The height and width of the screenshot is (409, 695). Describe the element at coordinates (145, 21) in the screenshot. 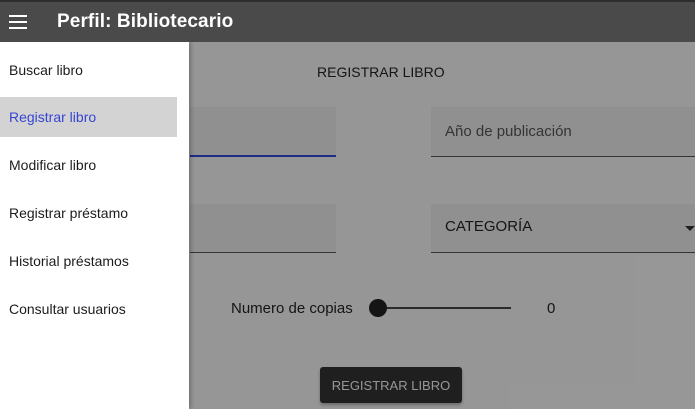

I see `app-title: Perfil: Bibliotecario` at that location.